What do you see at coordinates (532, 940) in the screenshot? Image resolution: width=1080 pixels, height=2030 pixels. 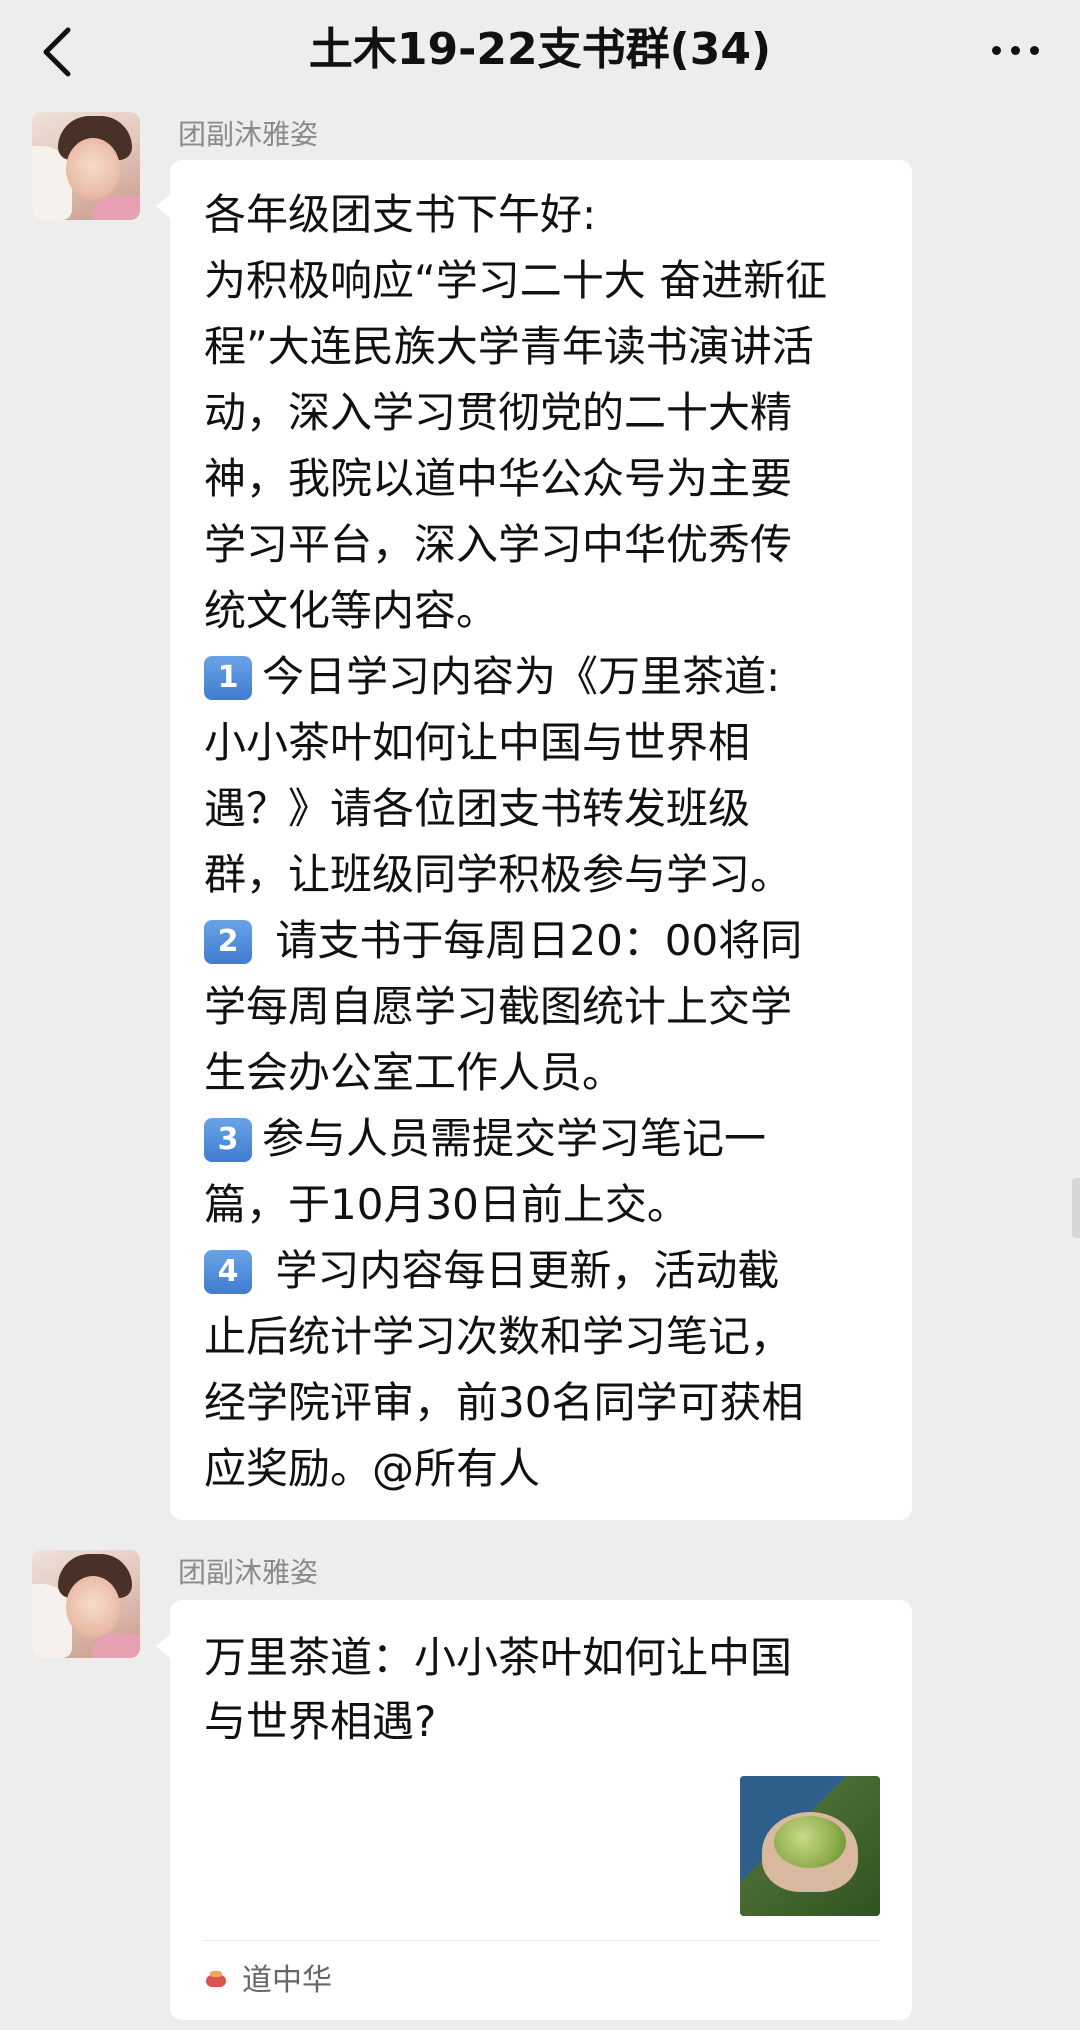 I see `message-line-text: 请支书于每周日20：00将同` at bounding box center [532, 940].